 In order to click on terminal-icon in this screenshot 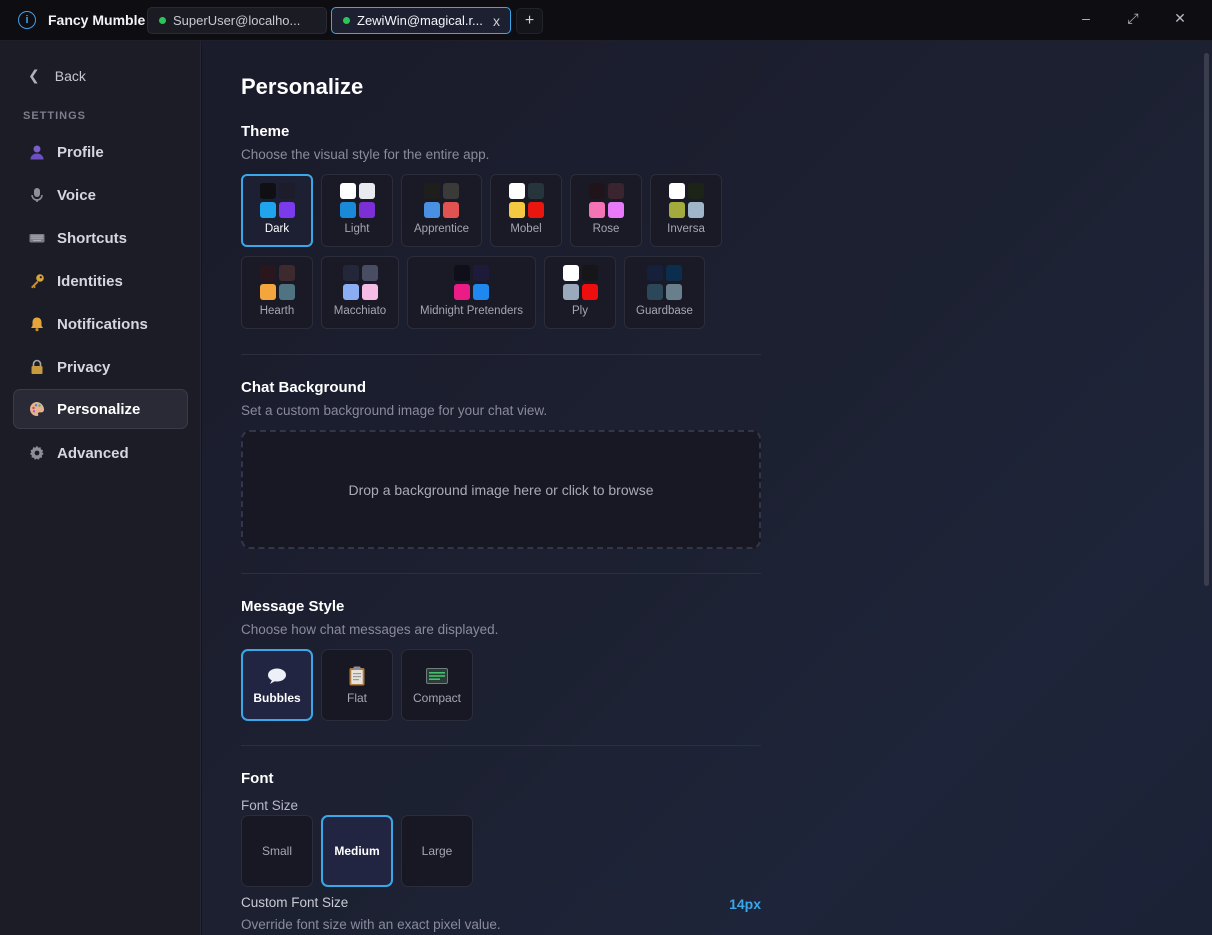, I will do `click(437, 676)`.